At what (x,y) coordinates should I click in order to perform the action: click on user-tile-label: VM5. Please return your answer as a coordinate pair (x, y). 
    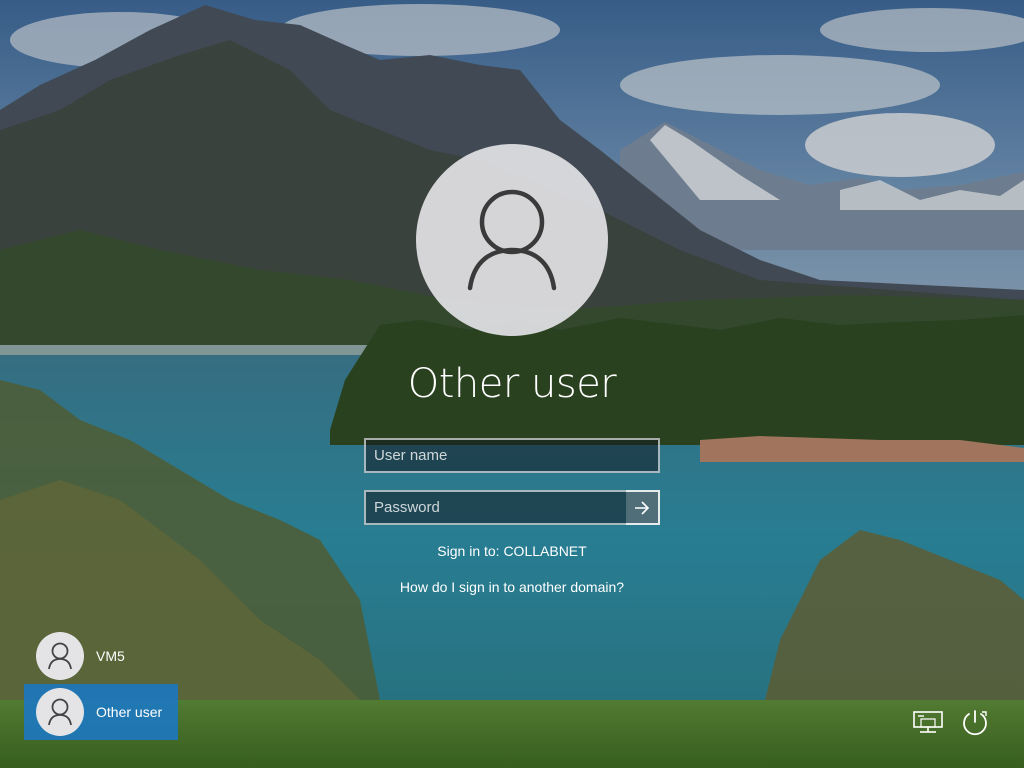
    Looking at the image, I should click on (110, 656).